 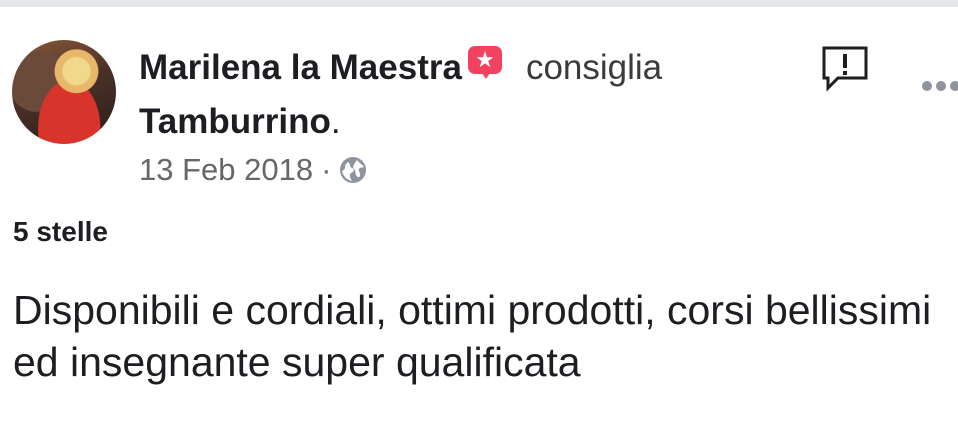 I want to click on post-meta: 13 Feb 2018 ·, so click(x=253, y=170).